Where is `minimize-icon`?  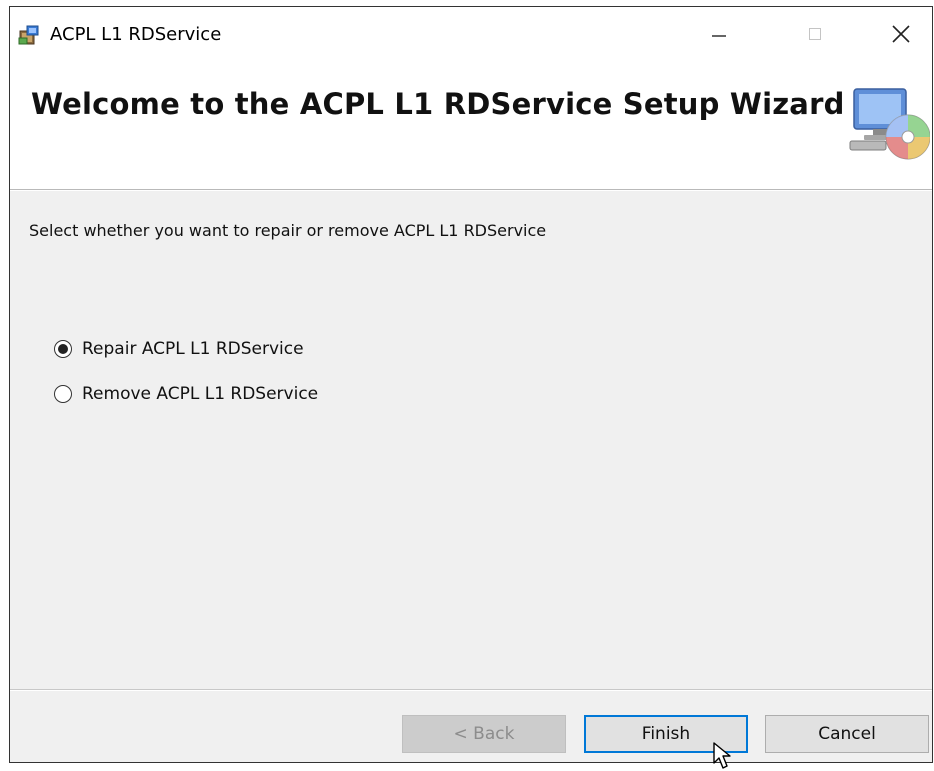 minimize-icon is located at coordinates (719, 36).